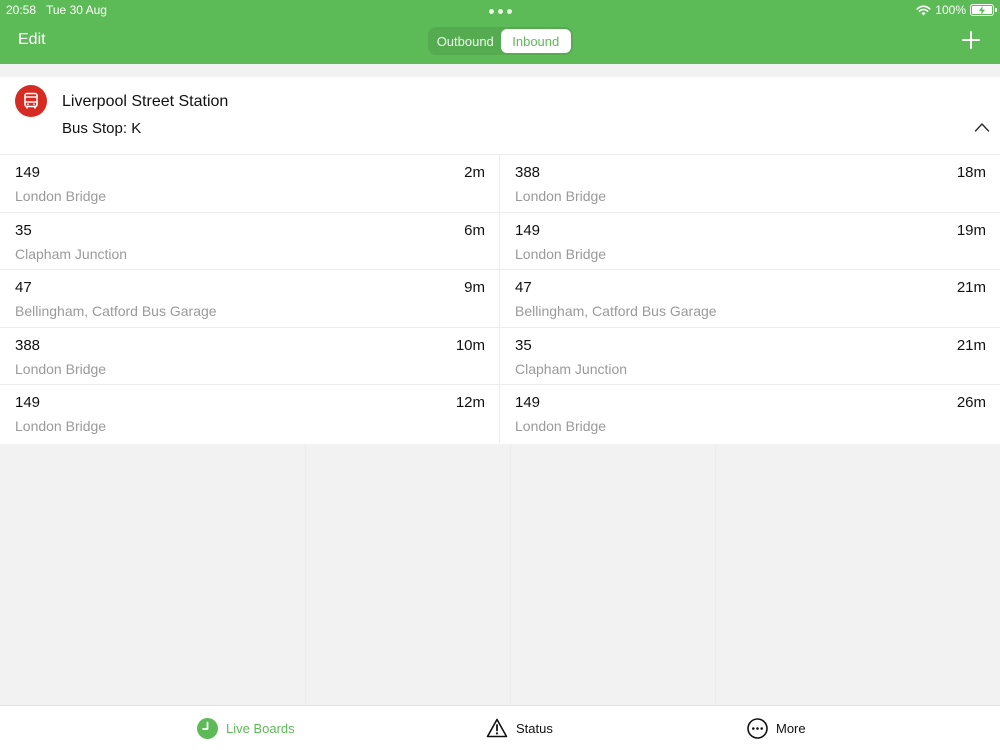  What do you see at coordinates (474, 287) in the screenshot?
I see `eta: 9m` at bounding box center [474, 287].